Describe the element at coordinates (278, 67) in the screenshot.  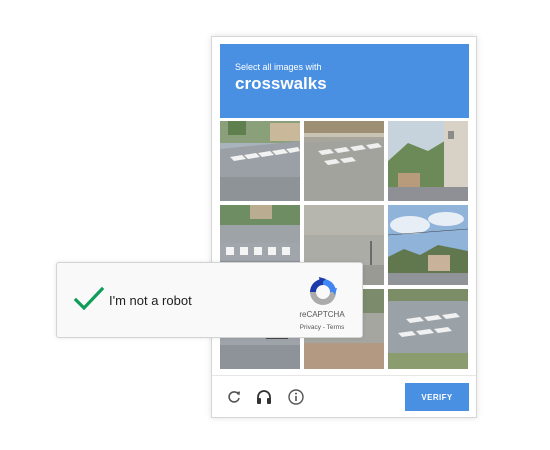
I see `challenge-instruction: Select all images with` at that location.